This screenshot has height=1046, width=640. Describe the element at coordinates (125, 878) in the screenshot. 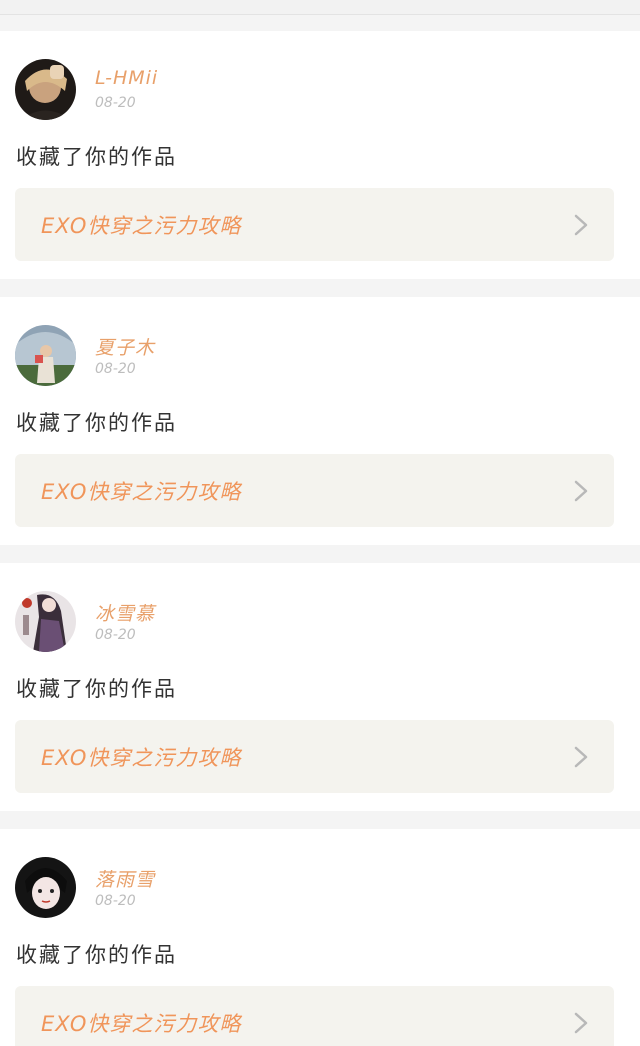

I see `username: 落雨雪` at that location.